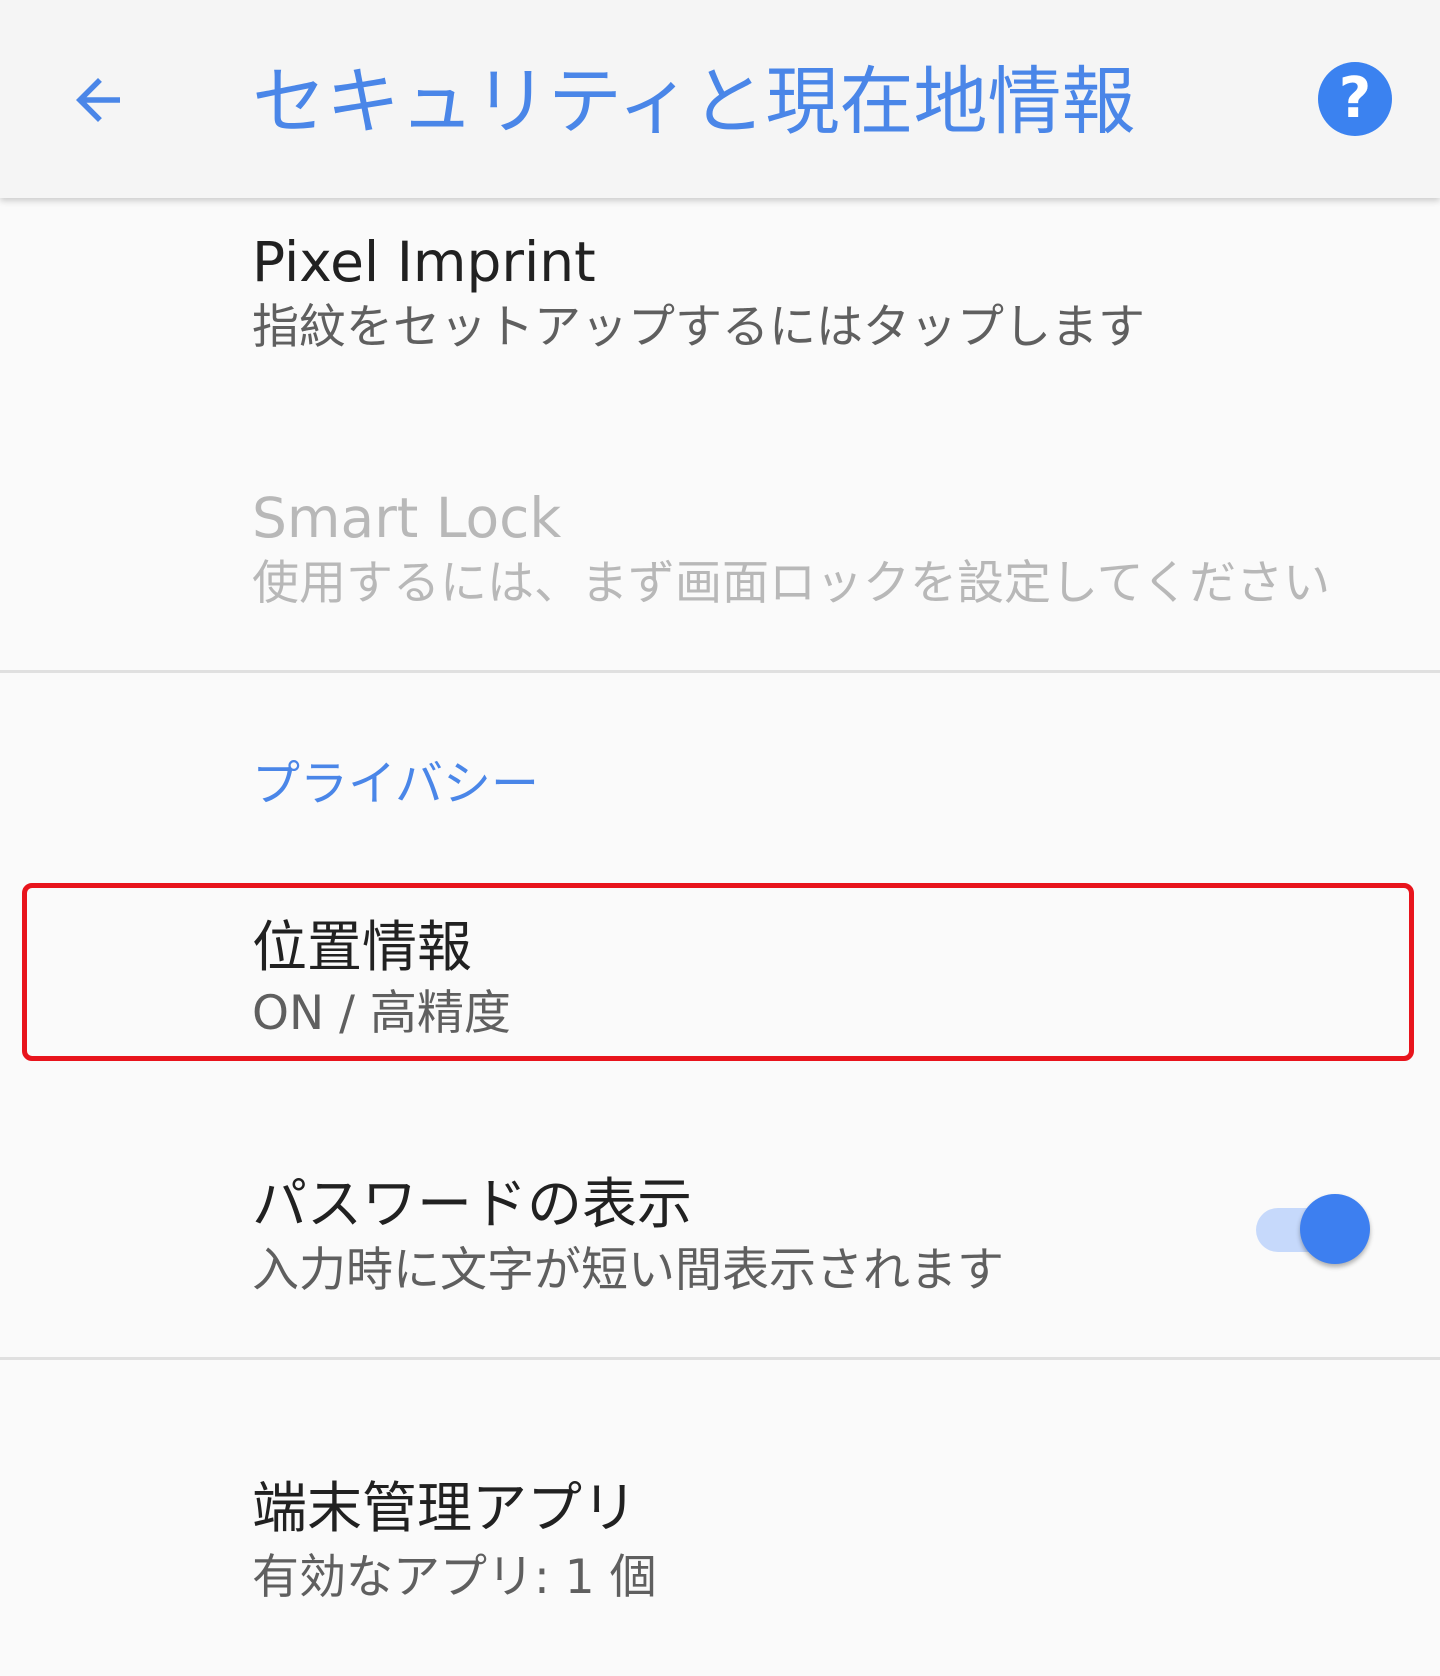  What do you see at coordinates (381, 1013) in the screenshot?
I see `item-subtitle: ON / 高精度` at bounding box center [381, 1013].